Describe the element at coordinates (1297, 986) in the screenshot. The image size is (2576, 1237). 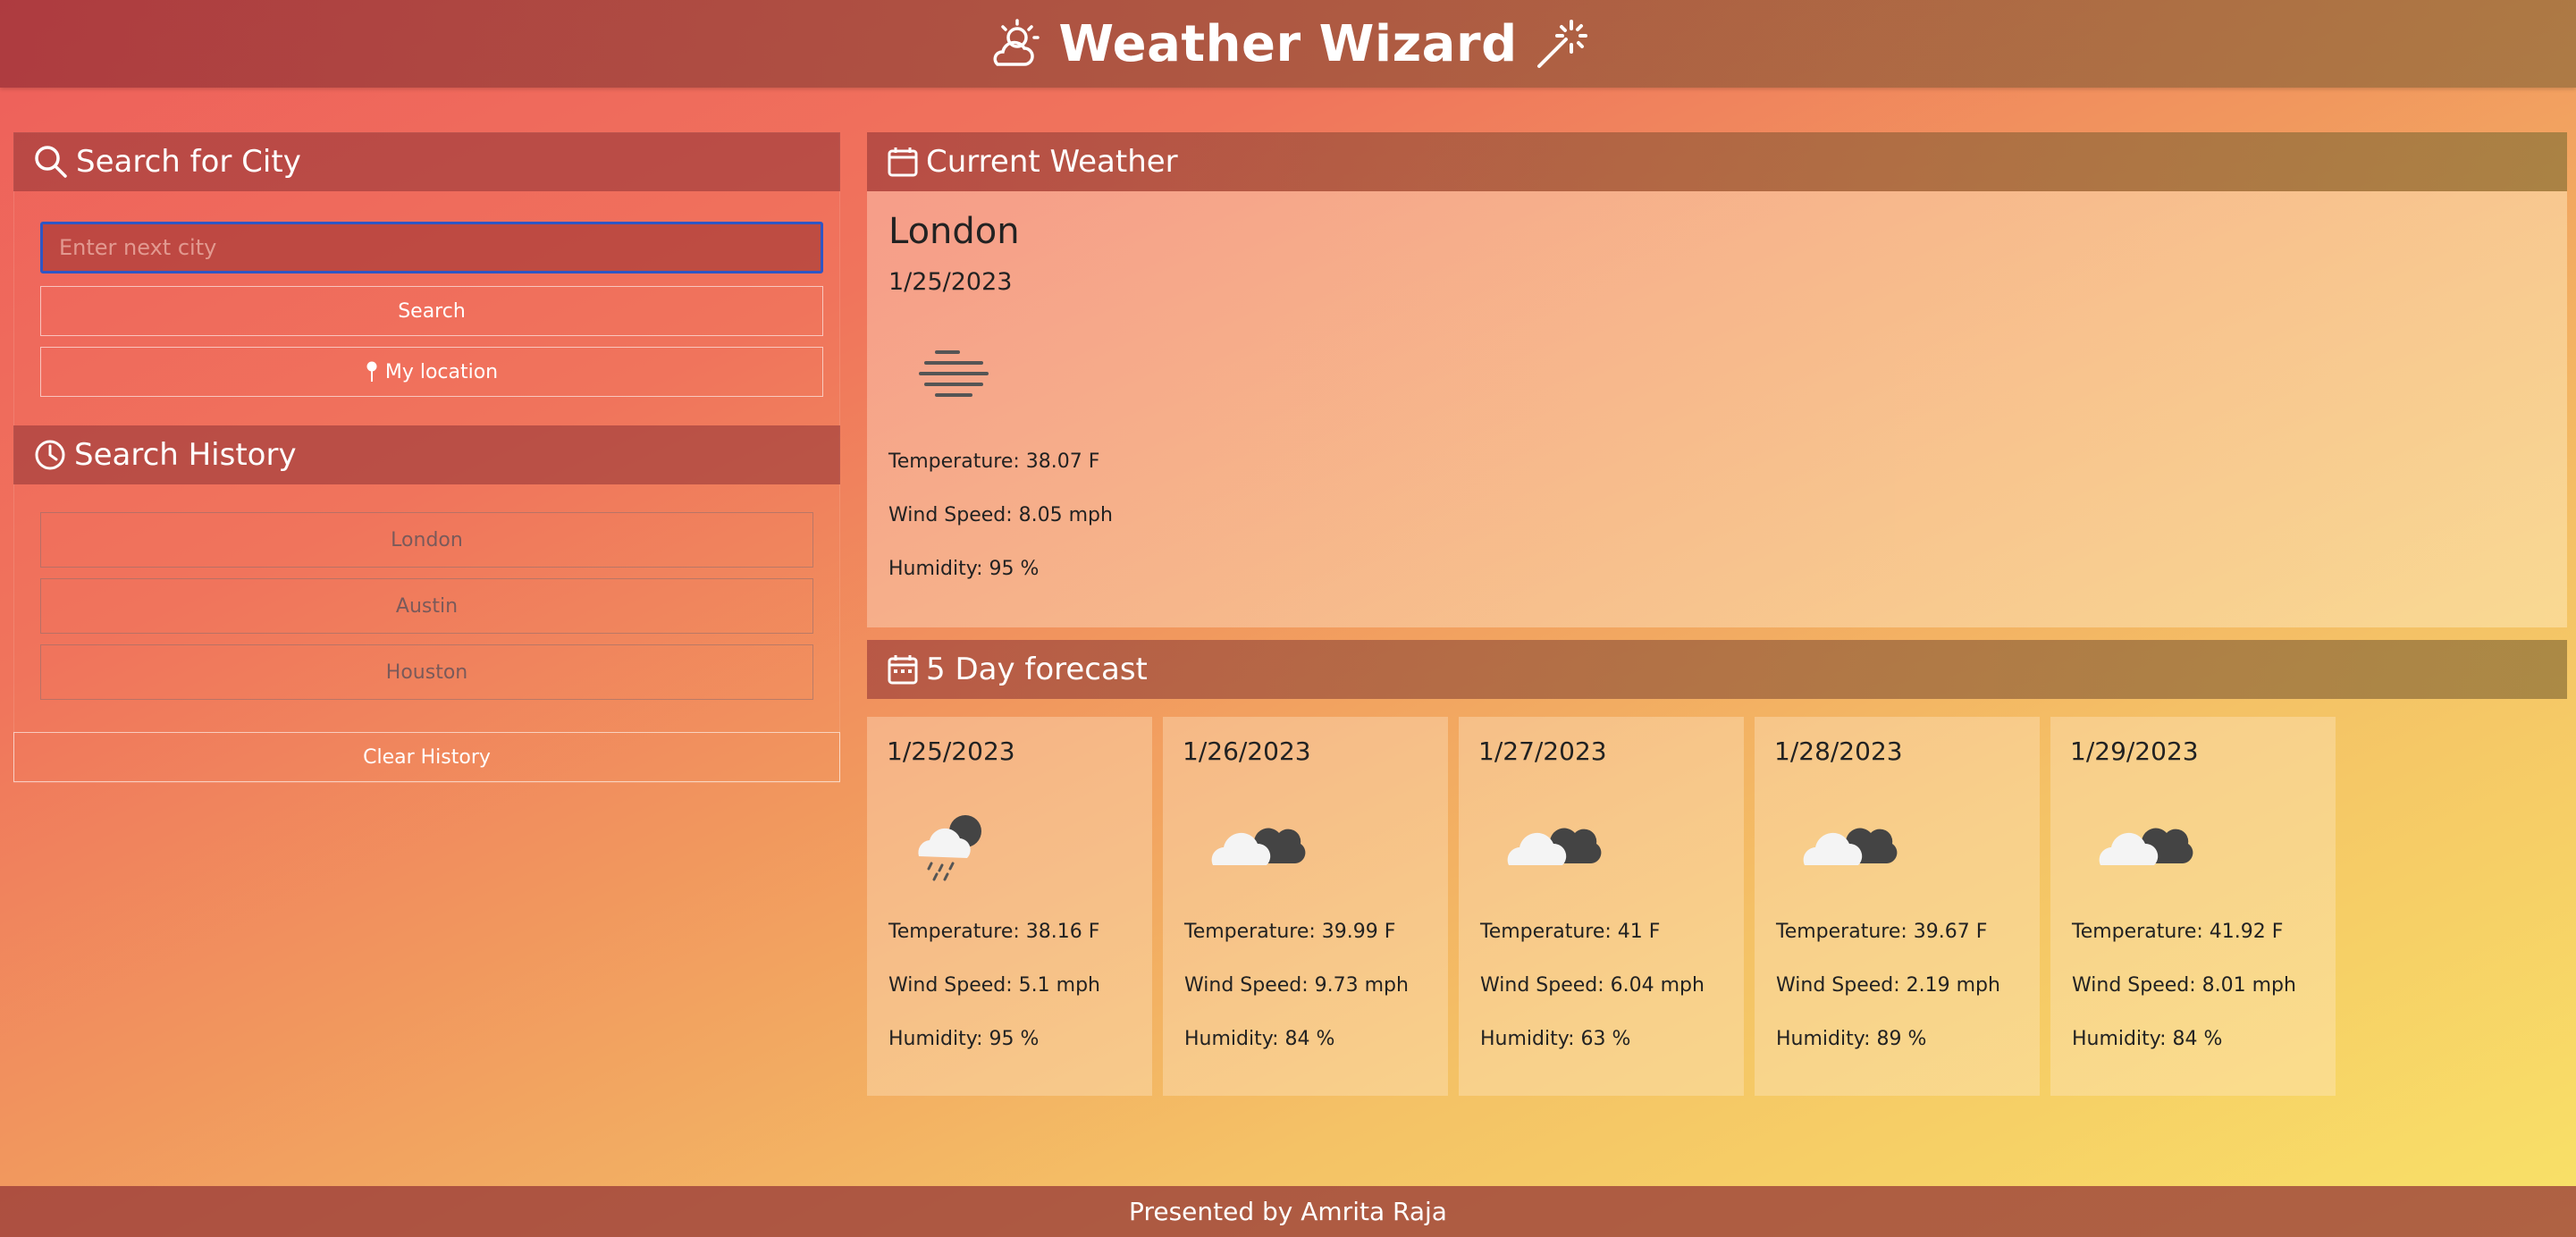
I see `forecast-wind-speed: Wind Speed: 9.73 mph` at that location.